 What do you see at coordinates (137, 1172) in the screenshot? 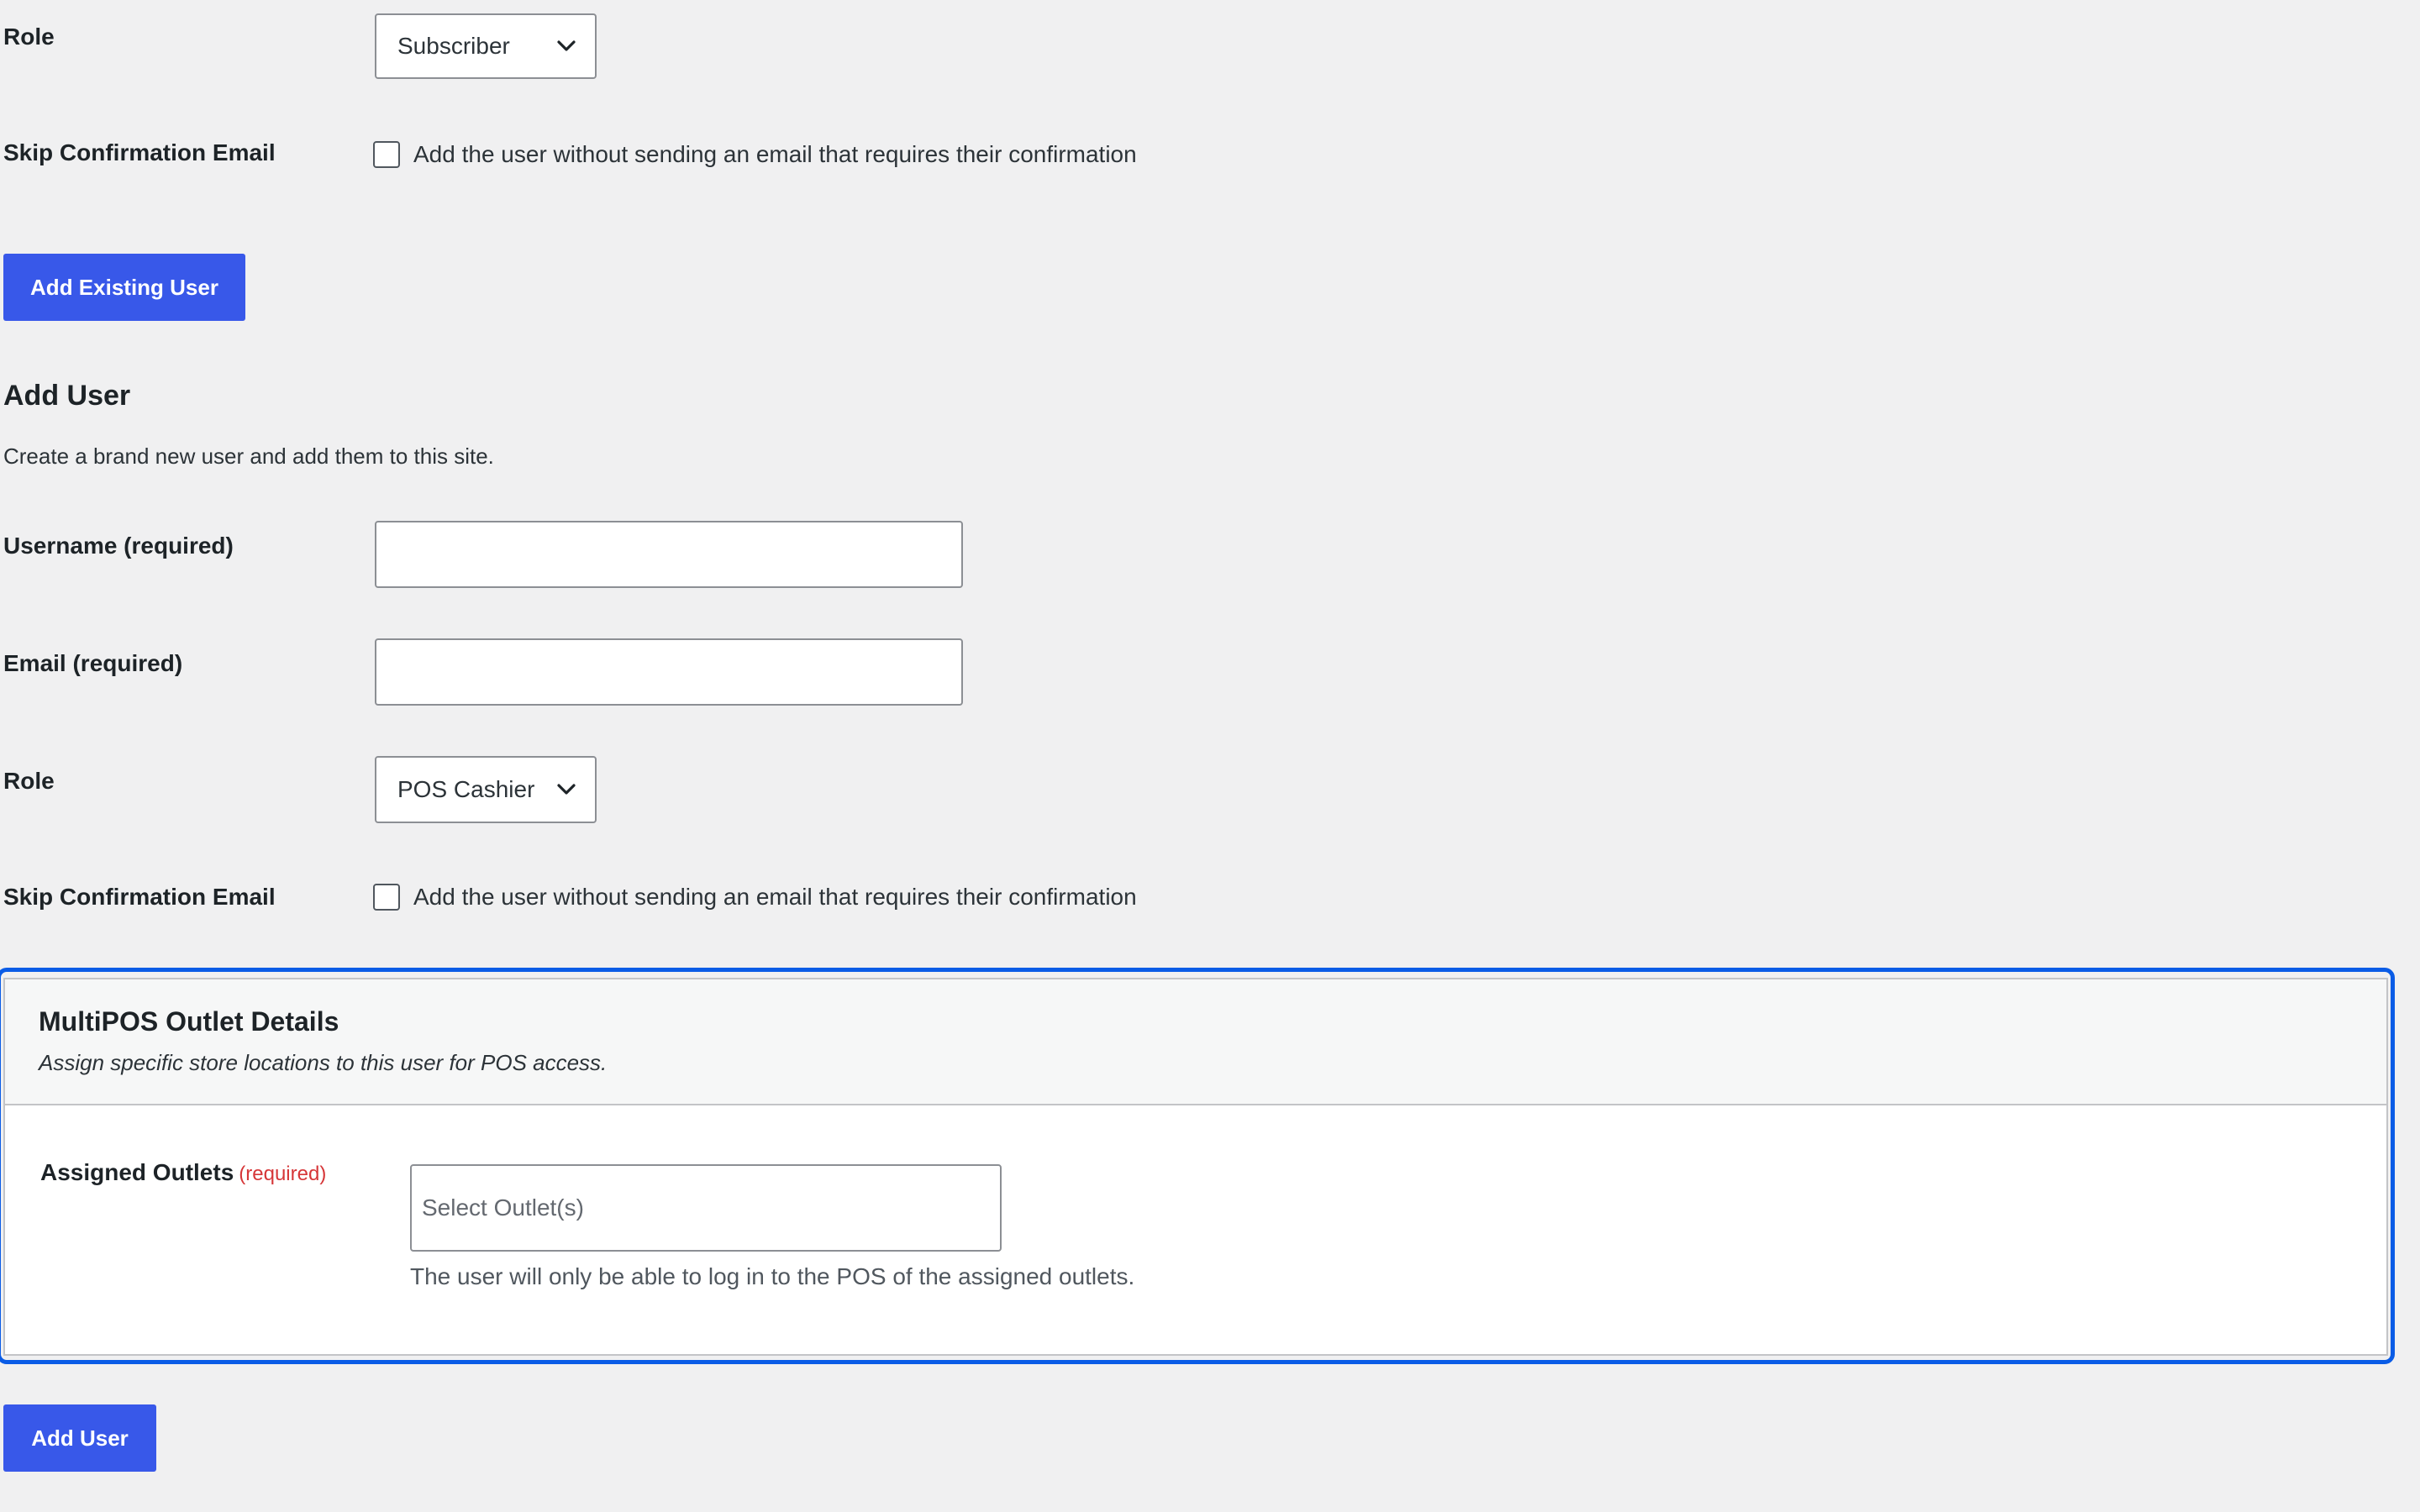
I see `assigned-outlets-label-text: Assigned Outlets` at bounding box center [137, 1172].